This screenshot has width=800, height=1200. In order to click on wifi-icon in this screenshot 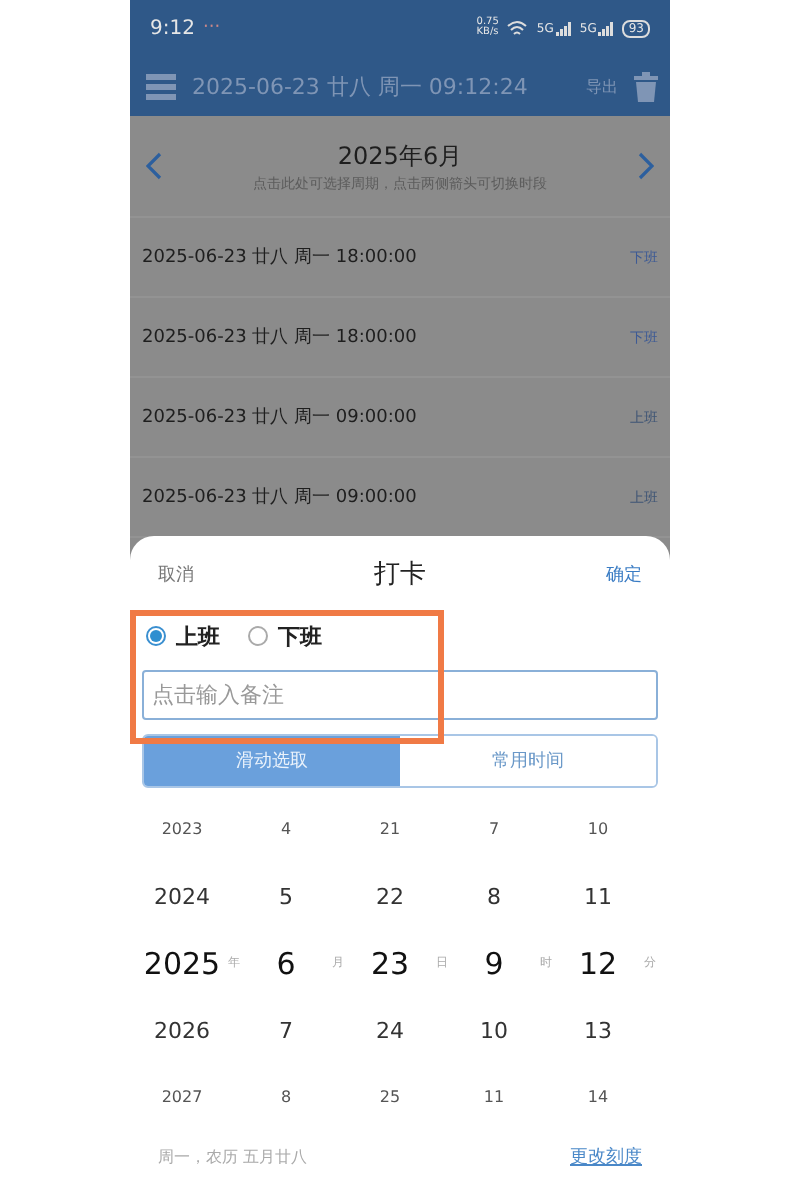, I will do `click(517, 28)`.